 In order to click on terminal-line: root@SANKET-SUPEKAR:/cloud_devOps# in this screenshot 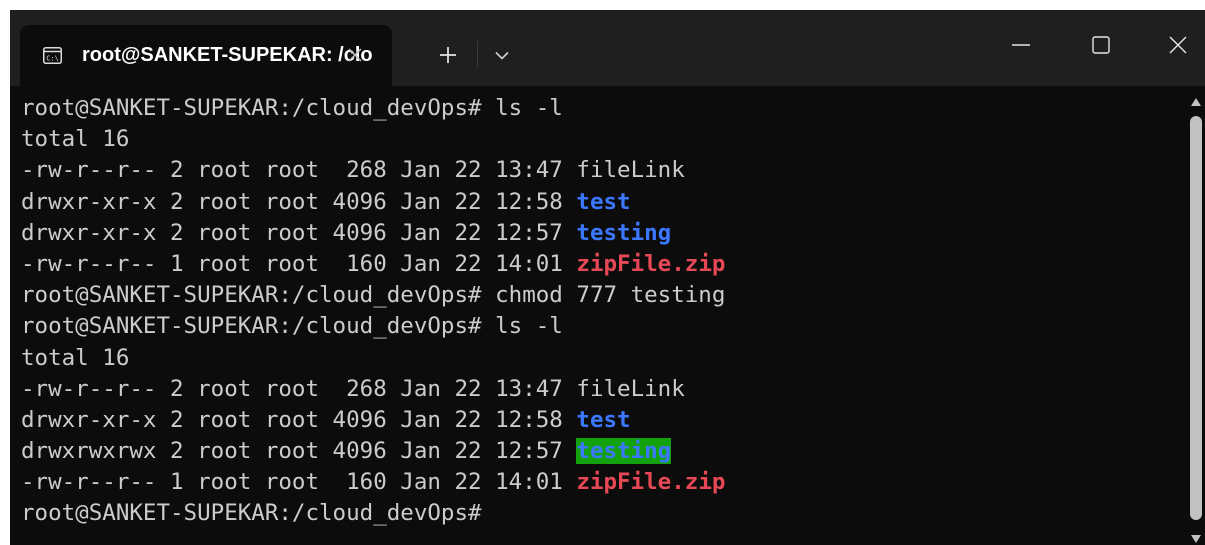, I will do `click(373, 513)`.